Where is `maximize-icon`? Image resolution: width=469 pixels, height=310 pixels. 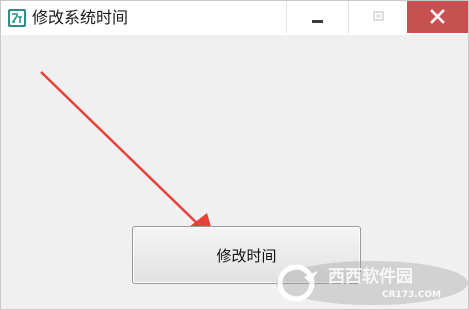
maximize-icon is located at coordinates (378, 16).